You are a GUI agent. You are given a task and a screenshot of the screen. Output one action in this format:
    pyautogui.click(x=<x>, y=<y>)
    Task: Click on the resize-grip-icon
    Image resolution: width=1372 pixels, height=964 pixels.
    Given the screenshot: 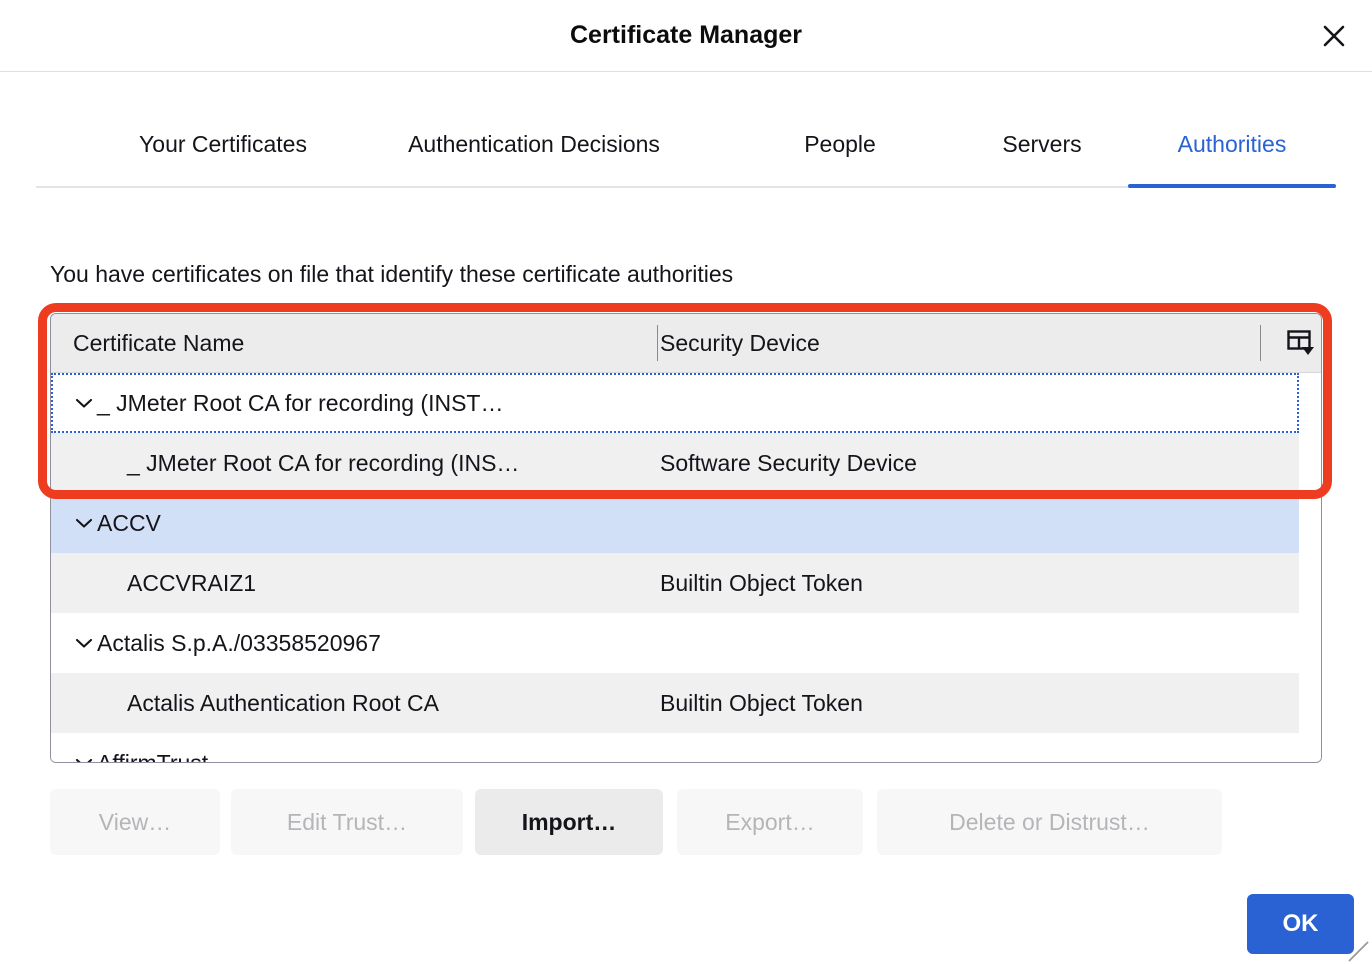 What is the action you would take?
    pyautogui.click(x=1356, y=949)
    